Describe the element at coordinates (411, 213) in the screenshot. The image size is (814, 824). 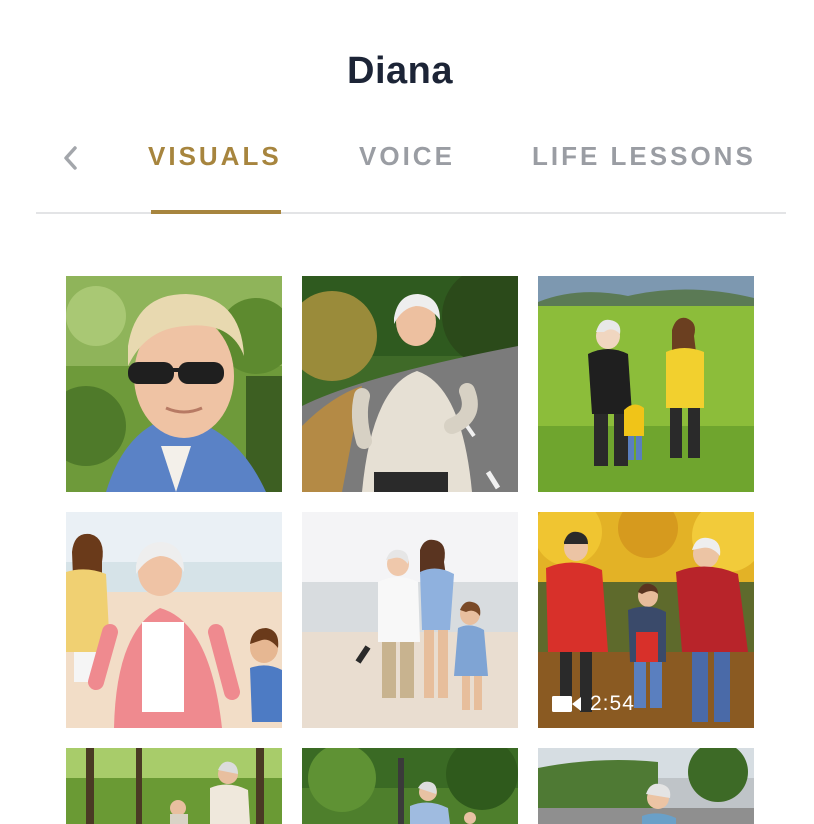
I see `tab-divider` at that location.